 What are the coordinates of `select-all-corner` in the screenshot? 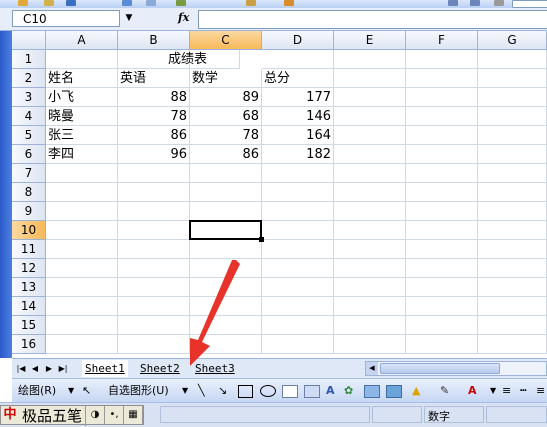 It's located at (29, 40).